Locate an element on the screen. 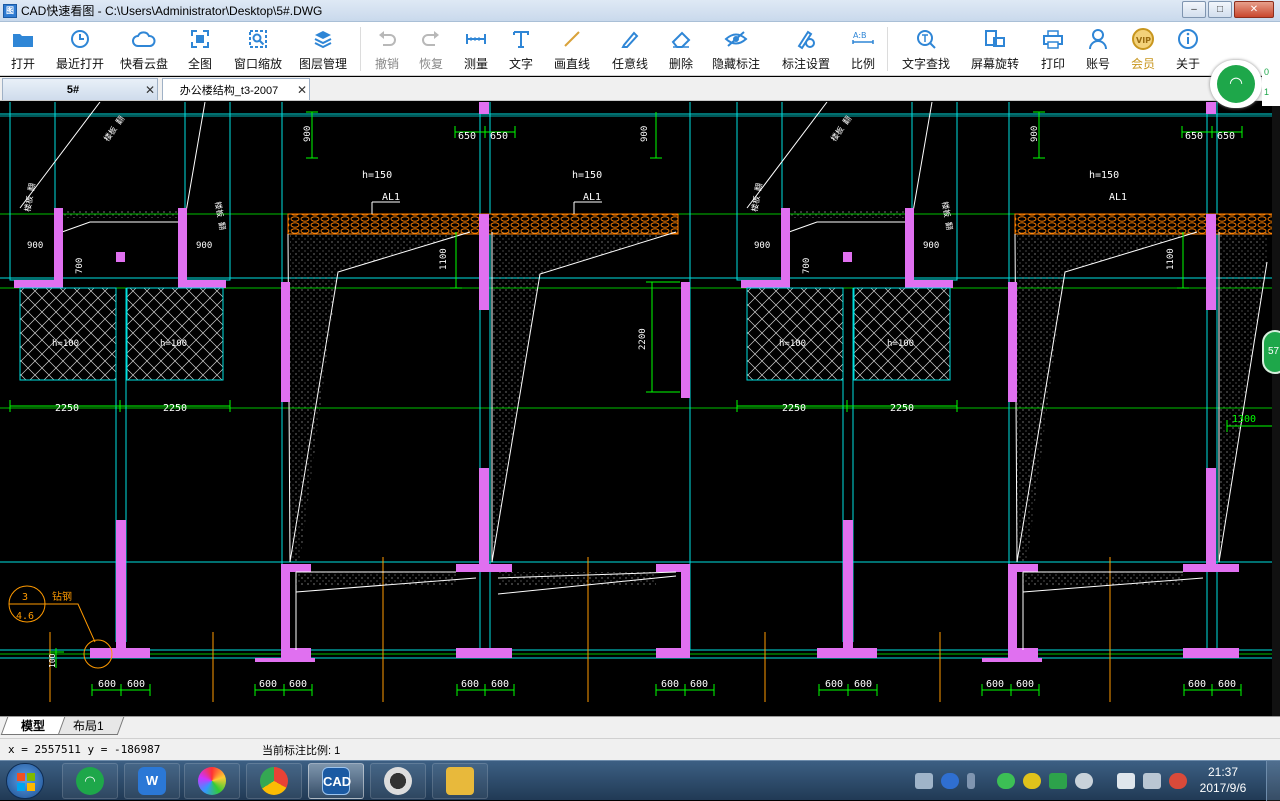  window-controls: ‒ □ ✕ is located at coordinates (1227, 9).